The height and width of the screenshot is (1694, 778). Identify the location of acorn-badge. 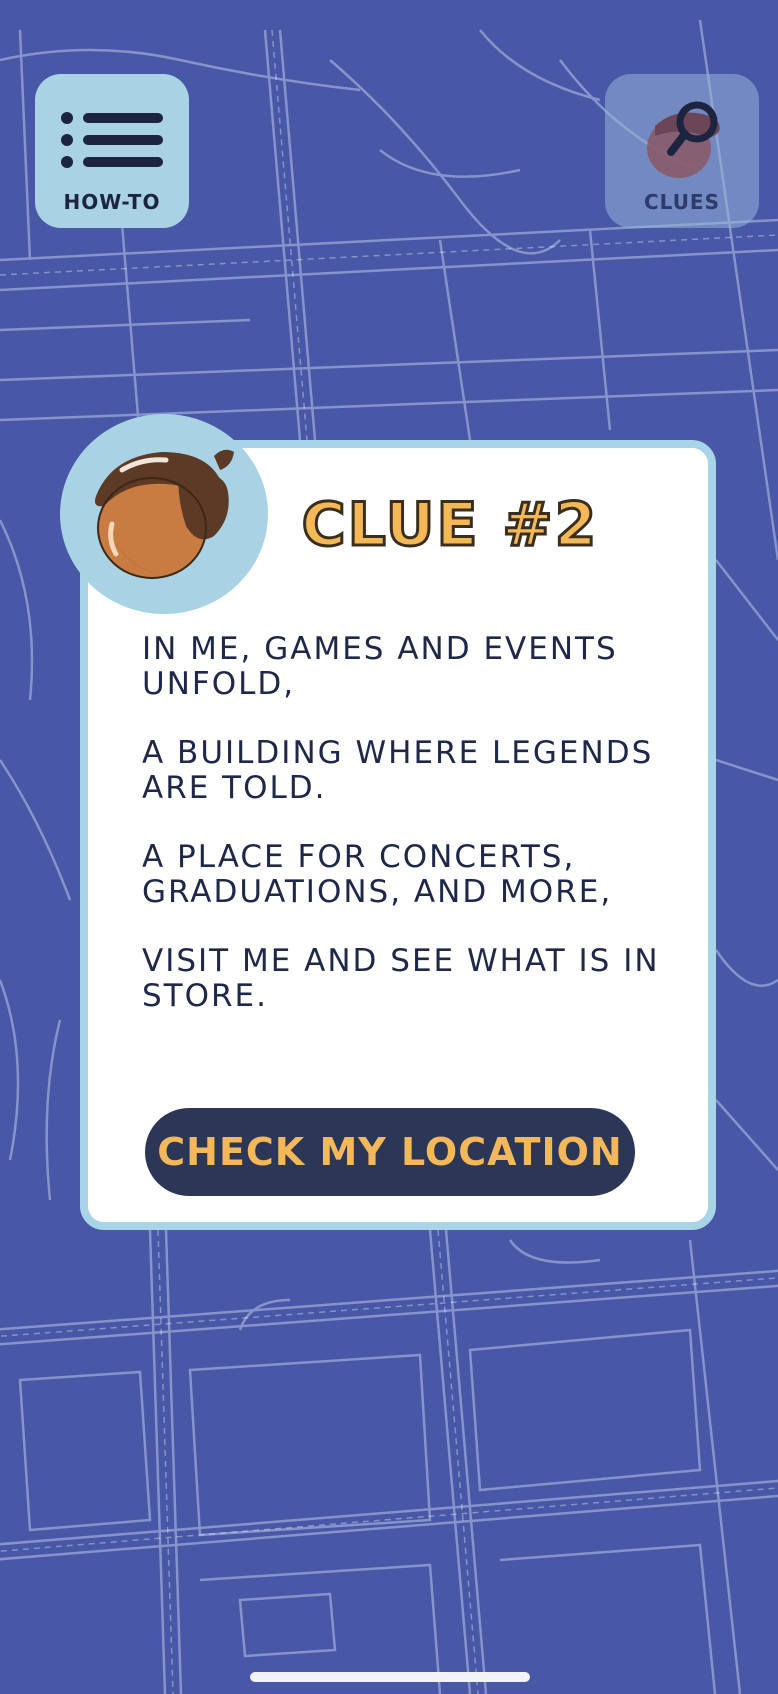
(164, 514).